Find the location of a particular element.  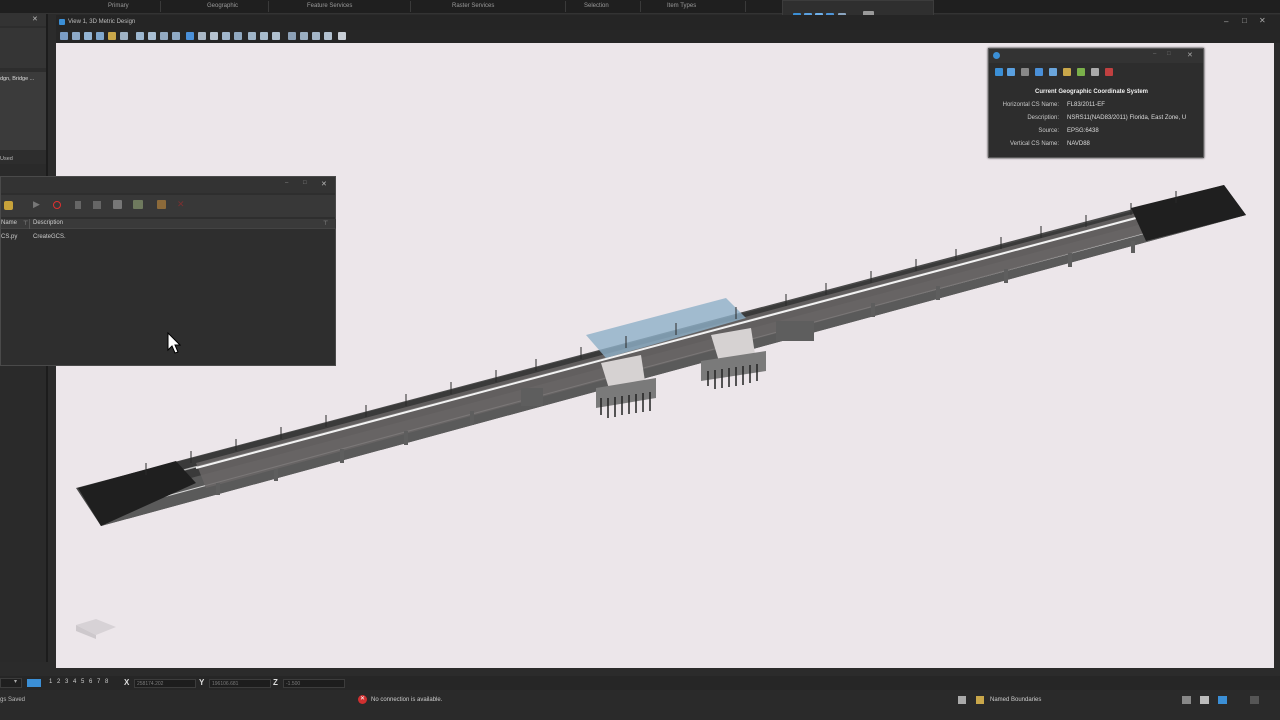

used-label: Used is located at coordinates (6, 159).